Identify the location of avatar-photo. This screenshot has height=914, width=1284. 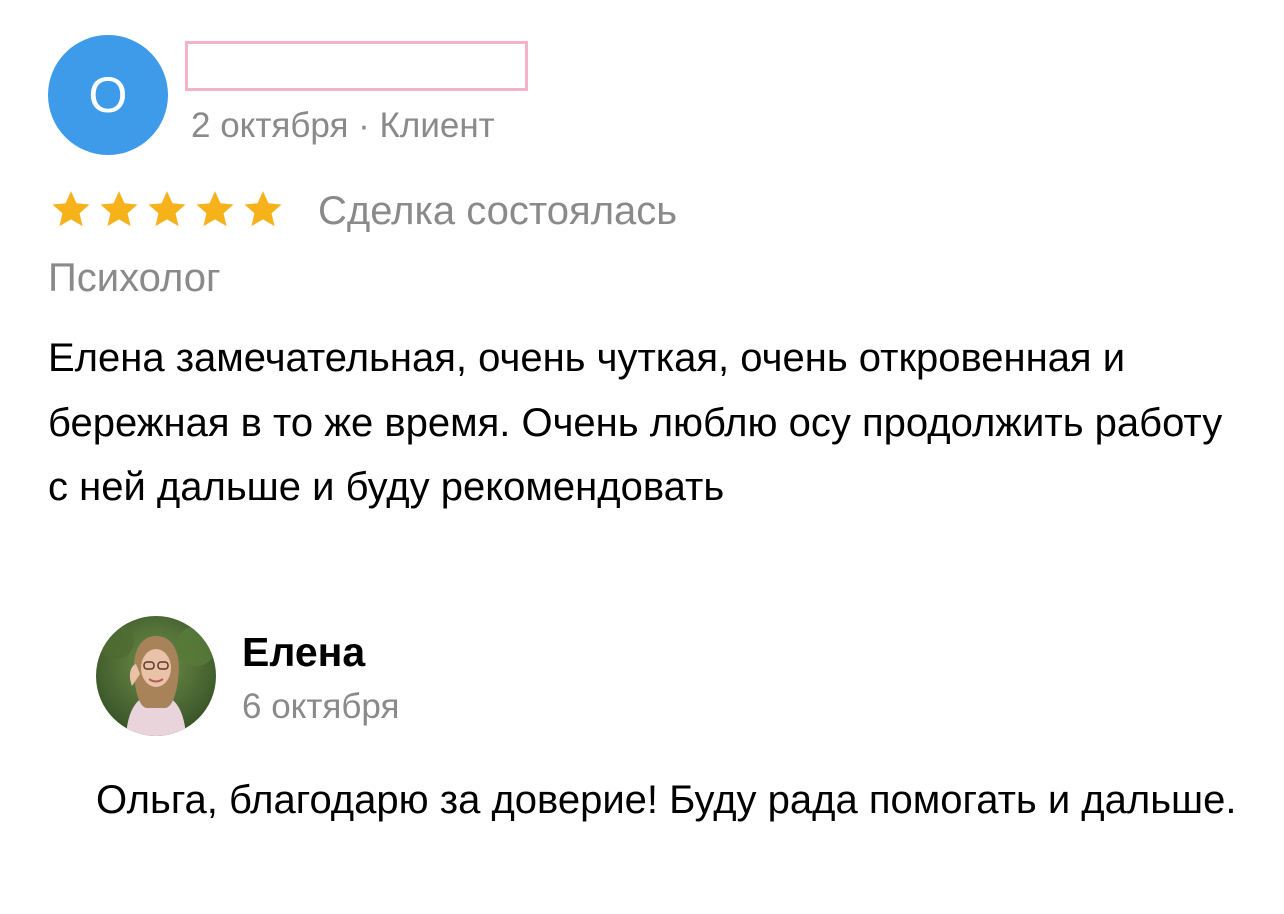
(156, 676).